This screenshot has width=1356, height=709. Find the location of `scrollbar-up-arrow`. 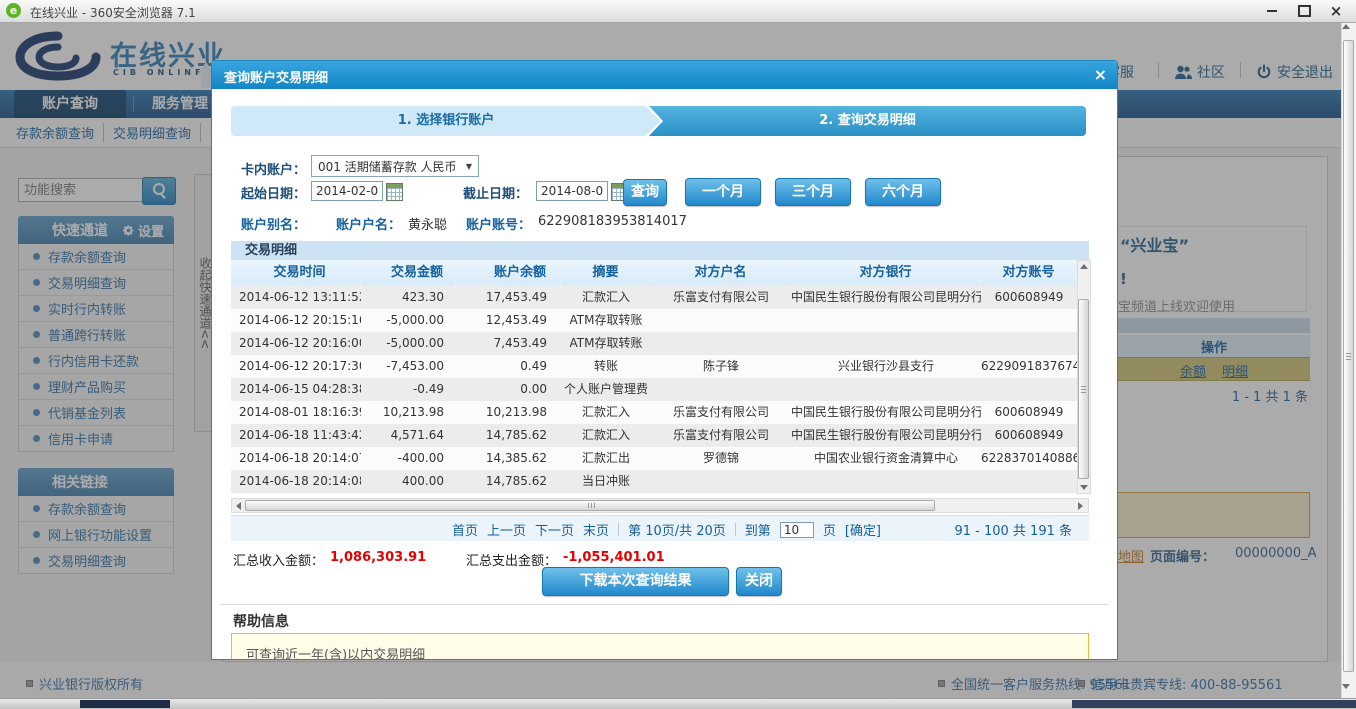

scrollbar-up-arrow is located at coordinates (1346, 26).